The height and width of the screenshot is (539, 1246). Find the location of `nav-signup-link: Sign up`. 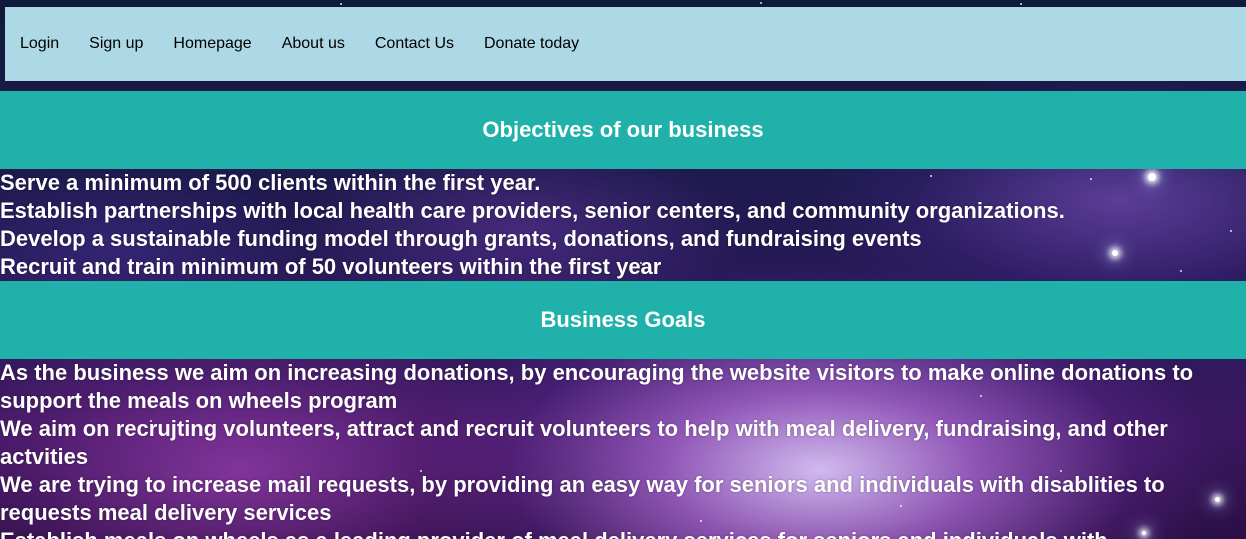

nav-signup-link: Sign up is located at coordinates (116, 44).